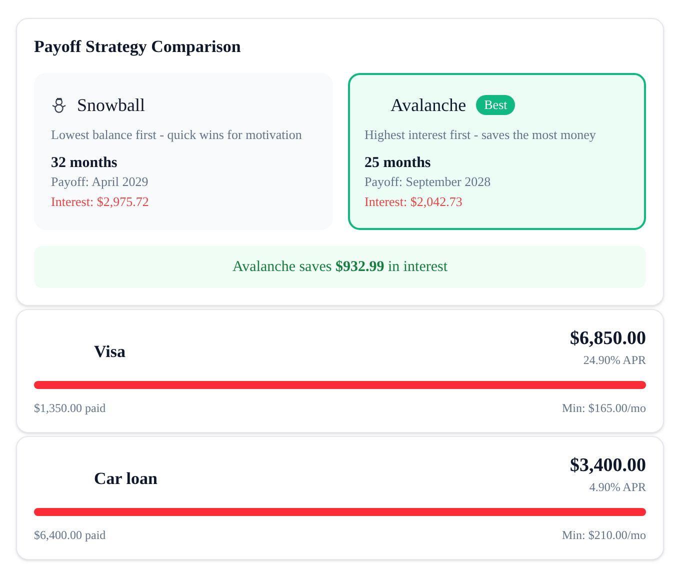  I want to click on minimum-payment: Min: $165.00/mo, so click(604, 408).